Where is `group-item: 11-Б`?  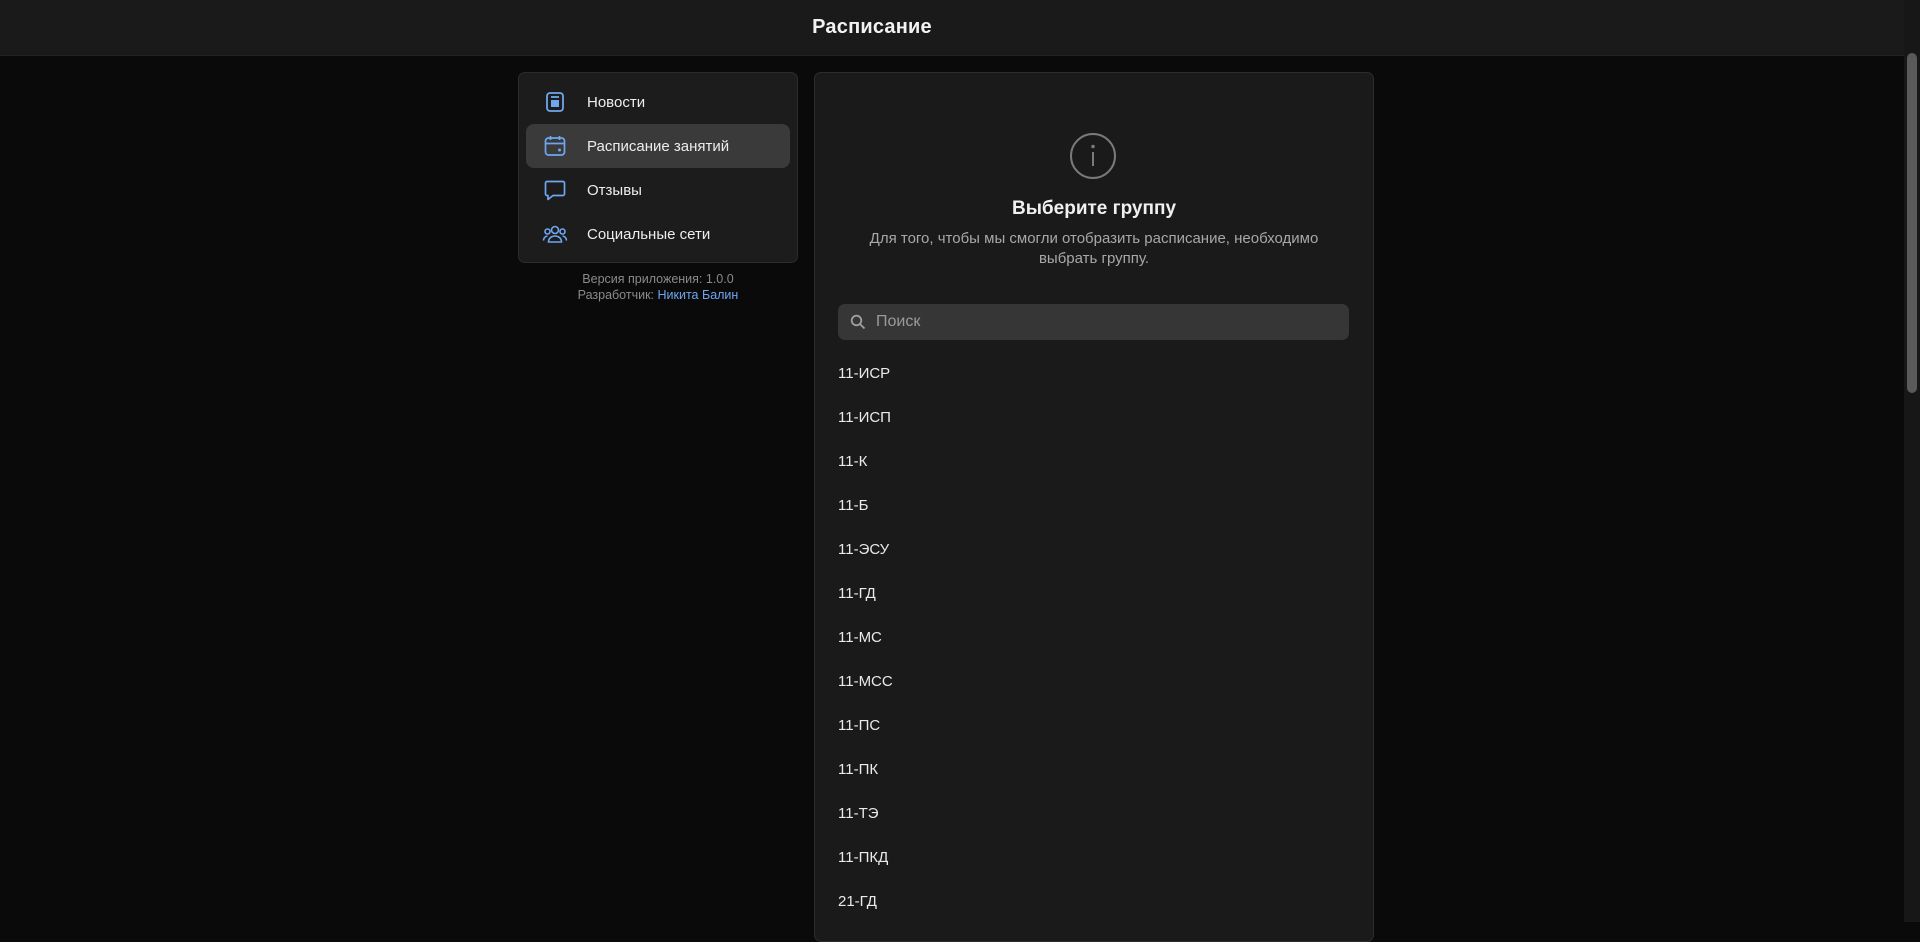
group-item: 11-Б is located at coordinates (1093, 506).